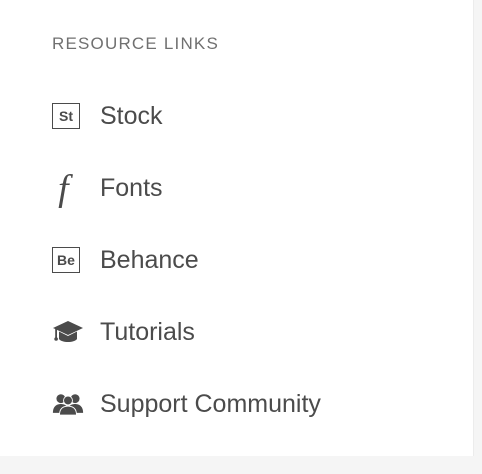 The image size is (482, 474). What do you see at coordinates (131, 187) in the screenshot?
I see `resource-link-label: Fonts` at bounding box center [131, 187].